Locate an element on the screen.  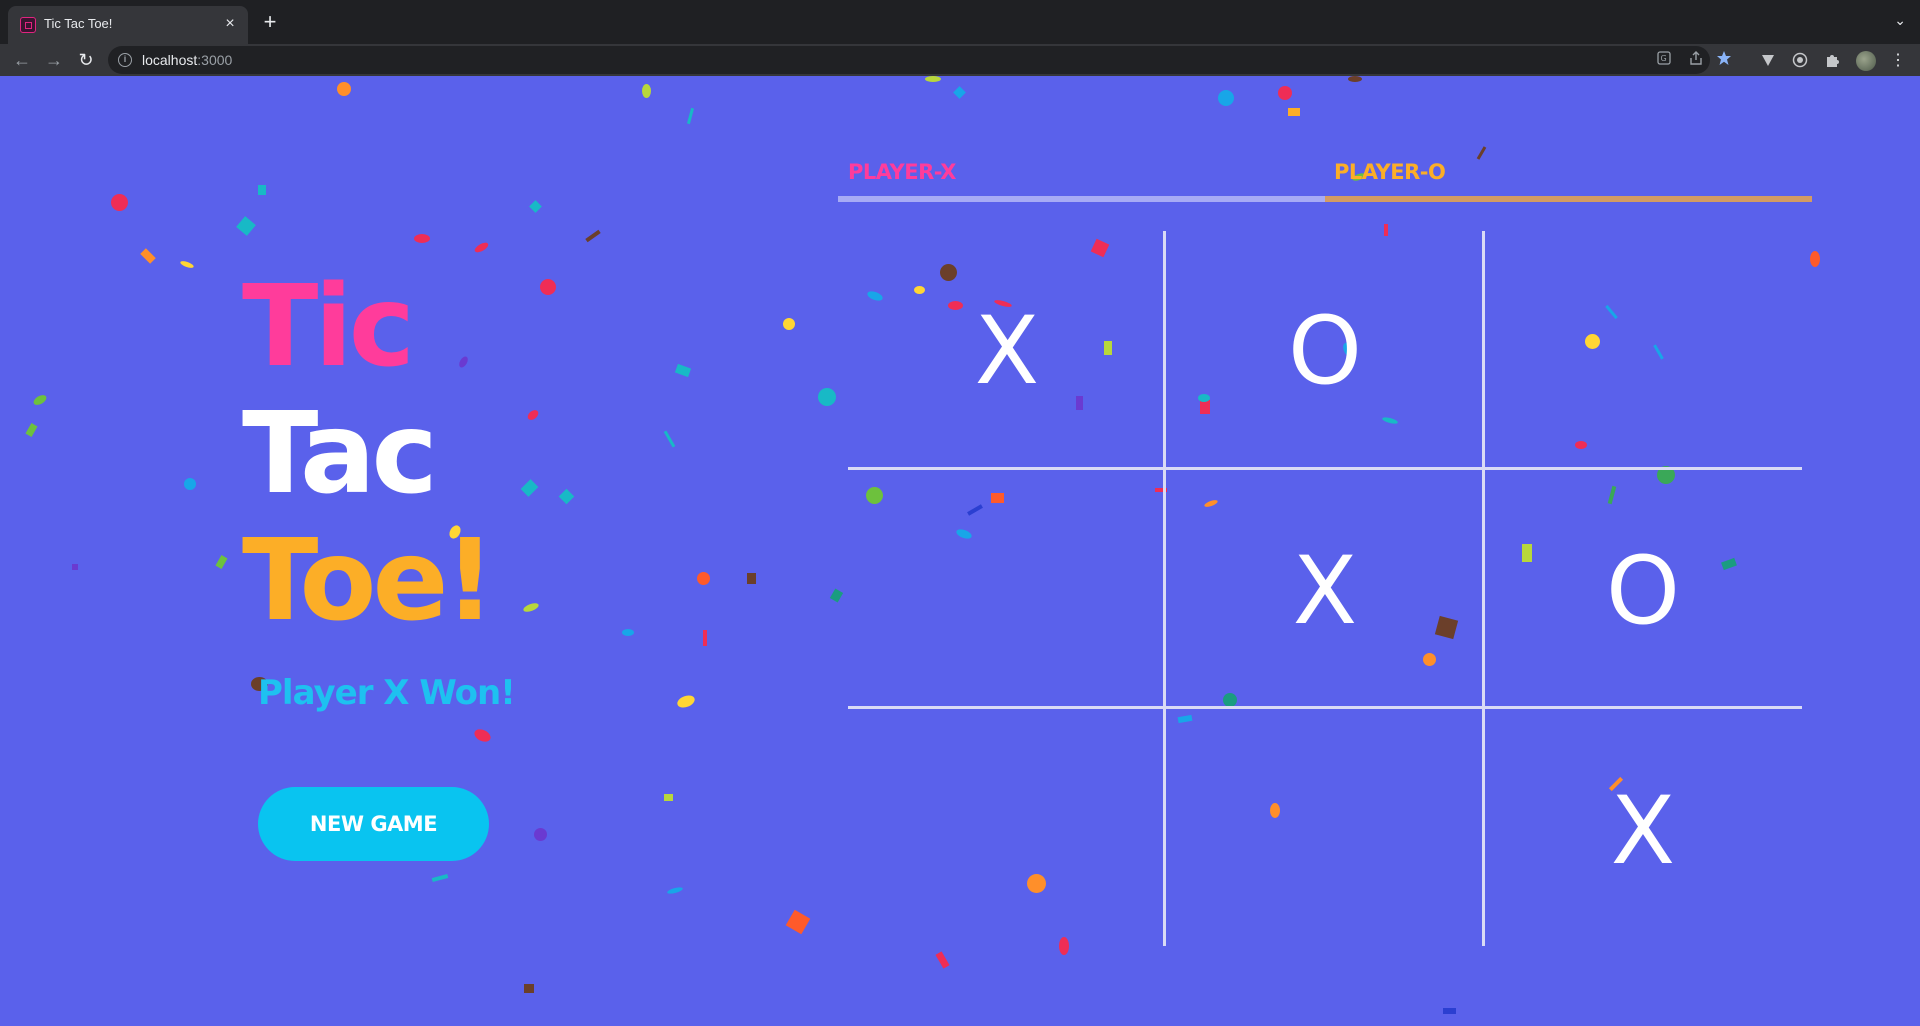
new-game-button: NEW GAME is located at coordinates (373, 824).